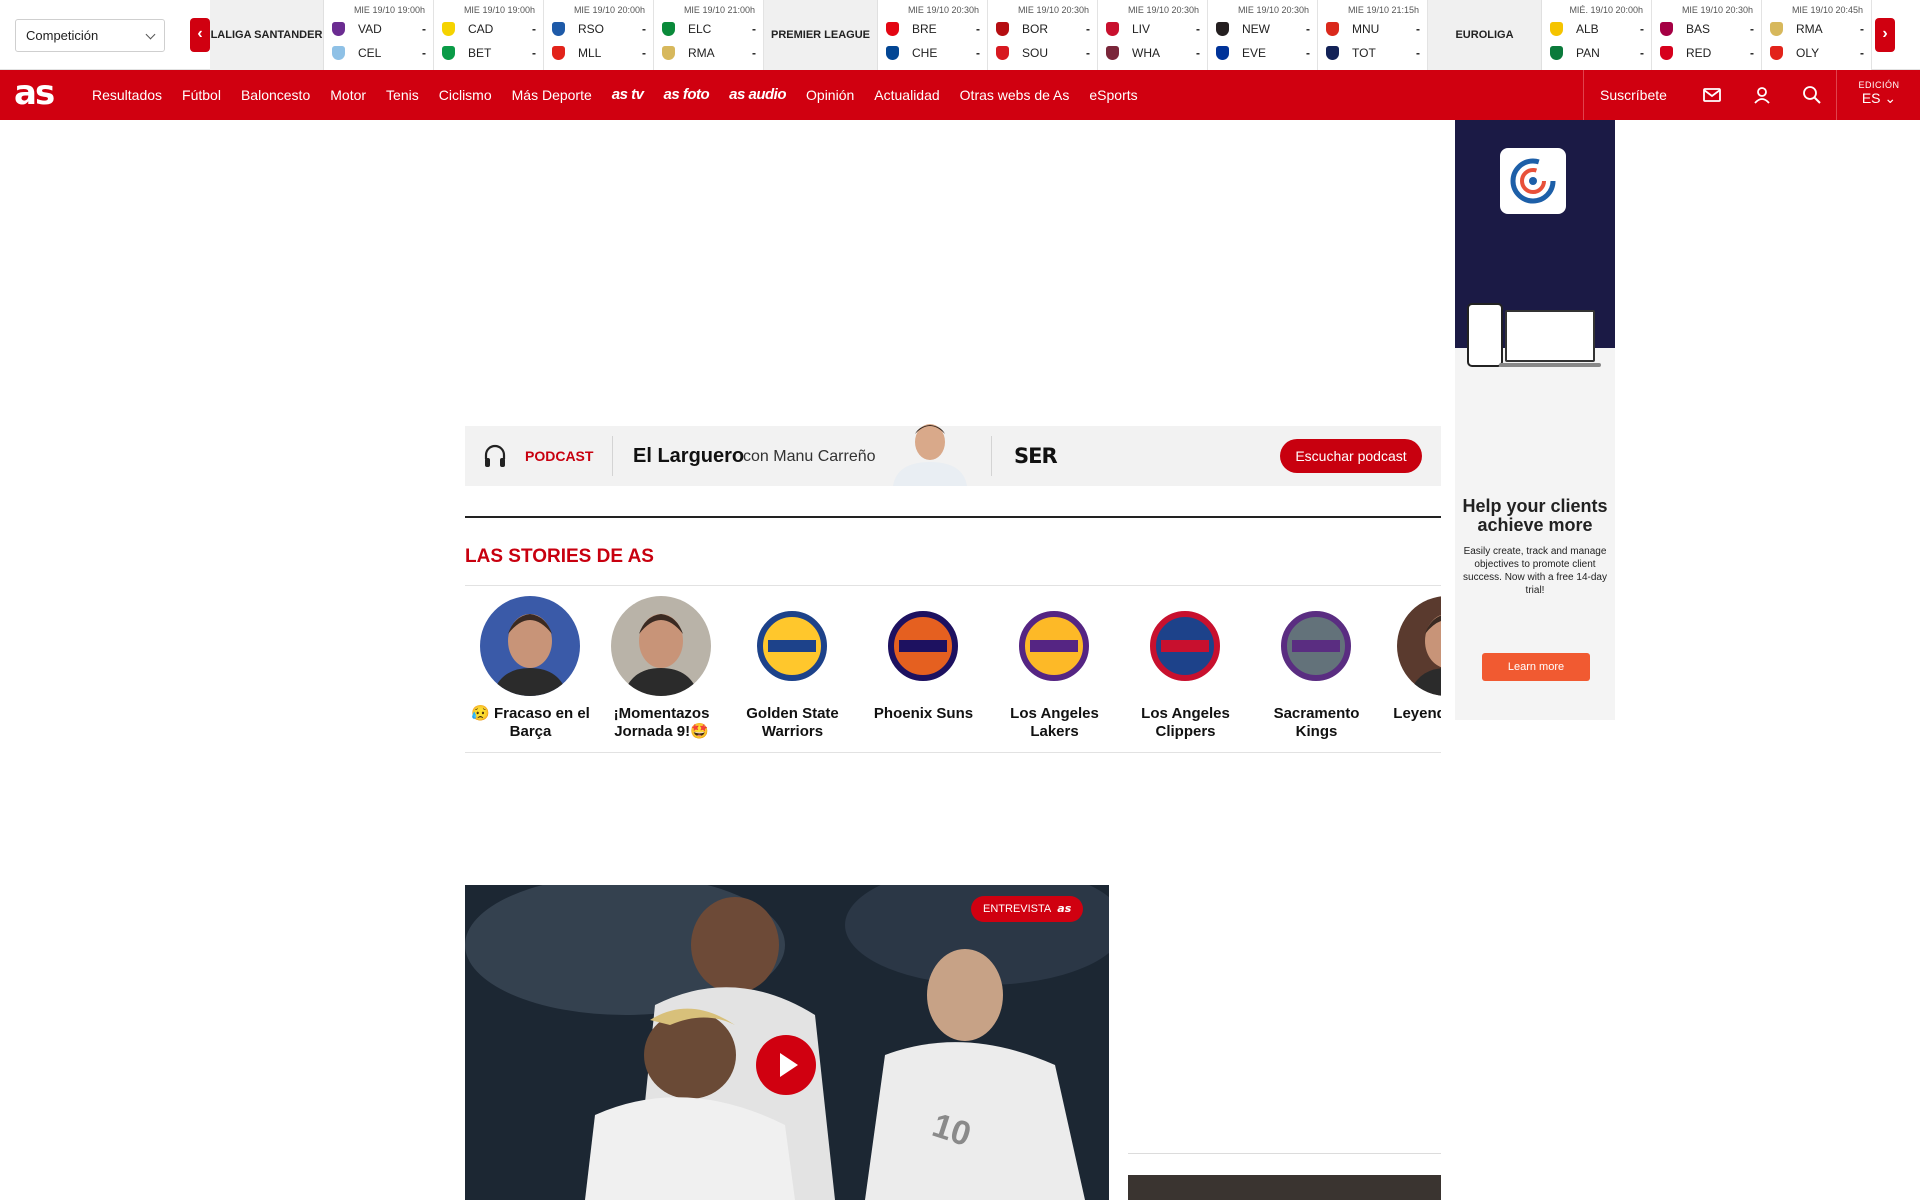 This screenshot has height=1200, width=1920. I want to click on play-icon, so click(786, 1065).